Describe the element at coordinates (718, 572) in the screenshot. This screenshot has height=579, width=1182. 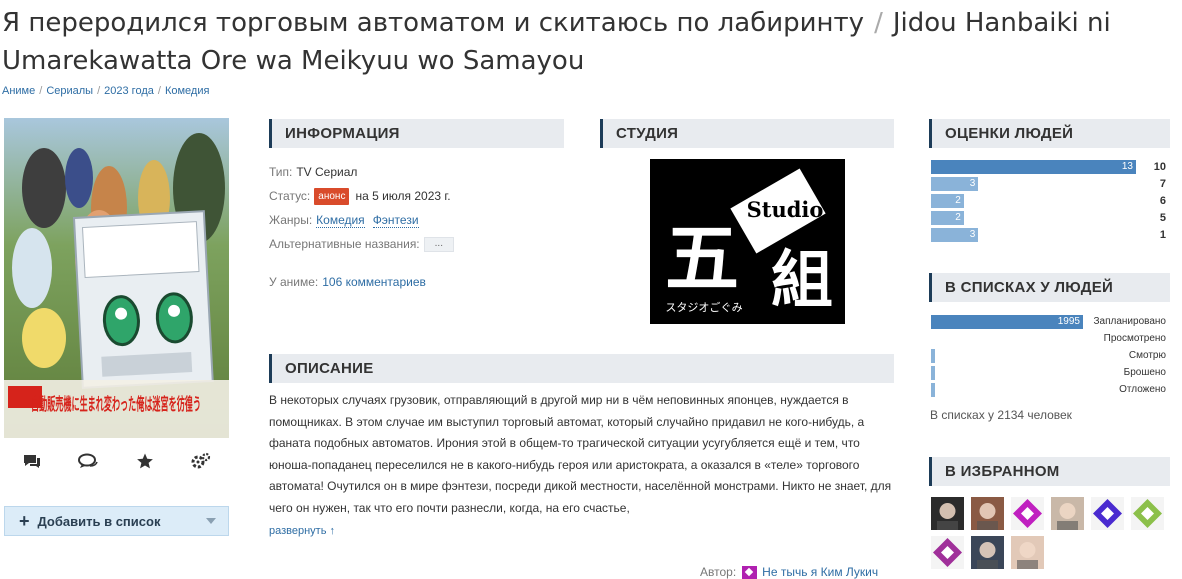
I see `author-key: Автор:` at that location.